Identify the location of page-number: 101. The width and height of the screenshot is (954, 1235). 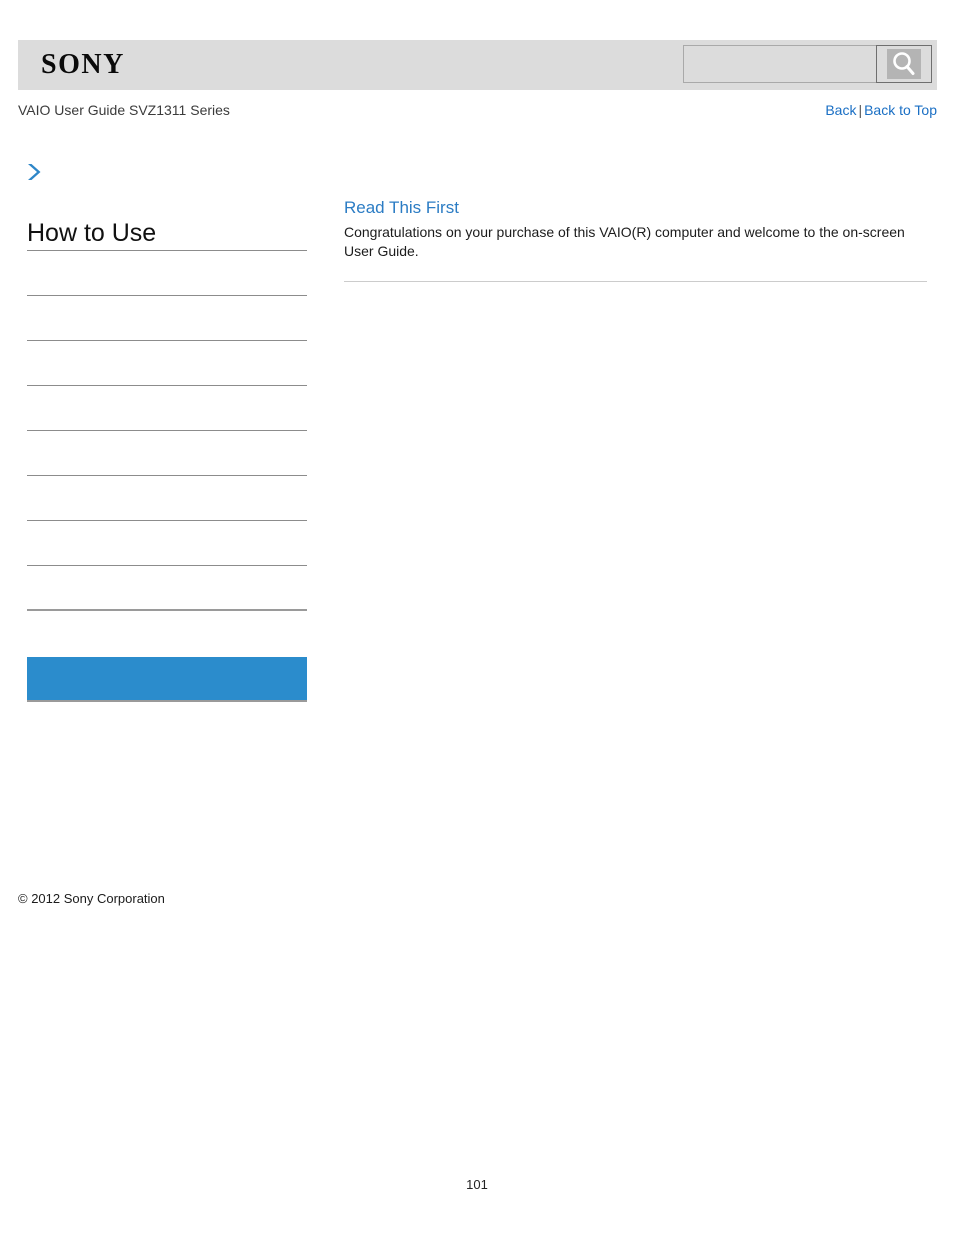
(477, 1184).